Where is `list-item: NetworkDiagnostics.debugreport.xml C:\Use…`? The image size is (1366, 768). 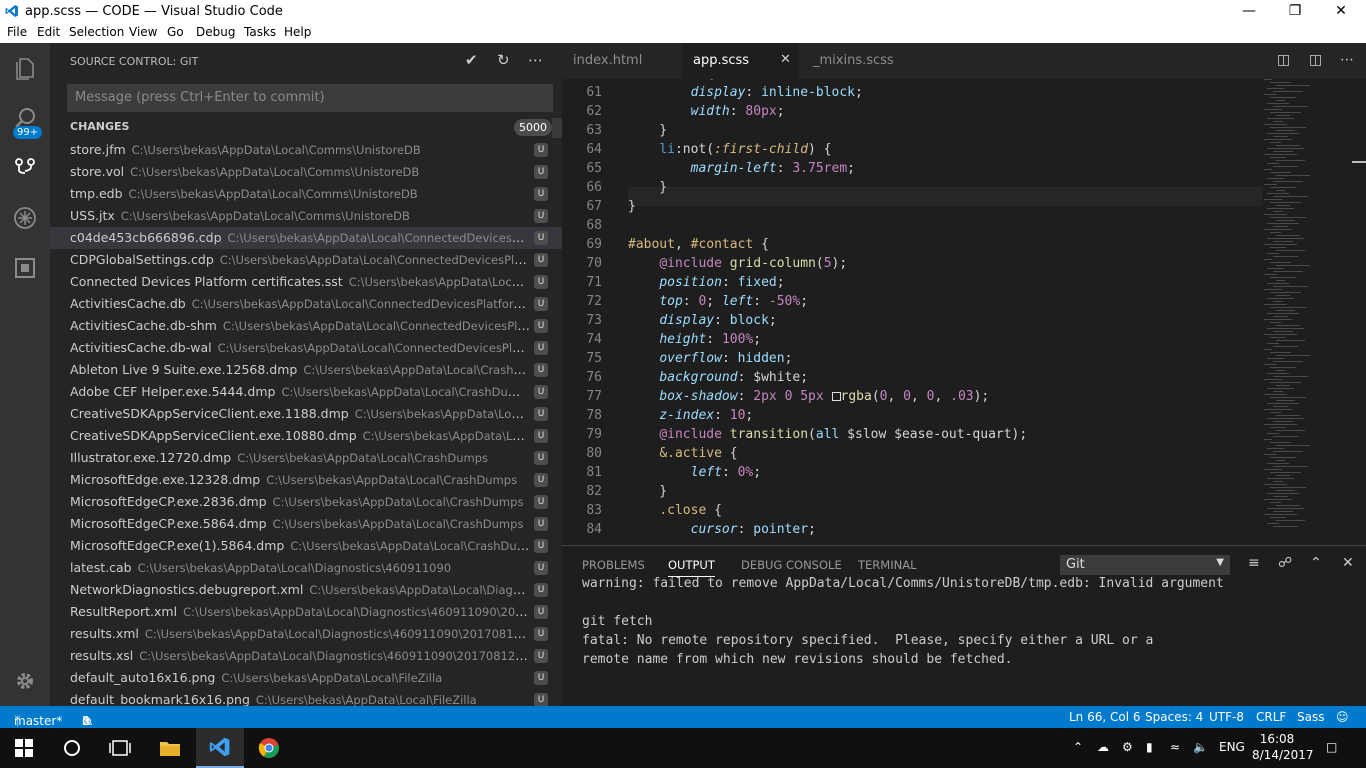 list-item: NetworkDiagnostics.debugreport.xml C:\Use… is located at coordinates (306, 590).